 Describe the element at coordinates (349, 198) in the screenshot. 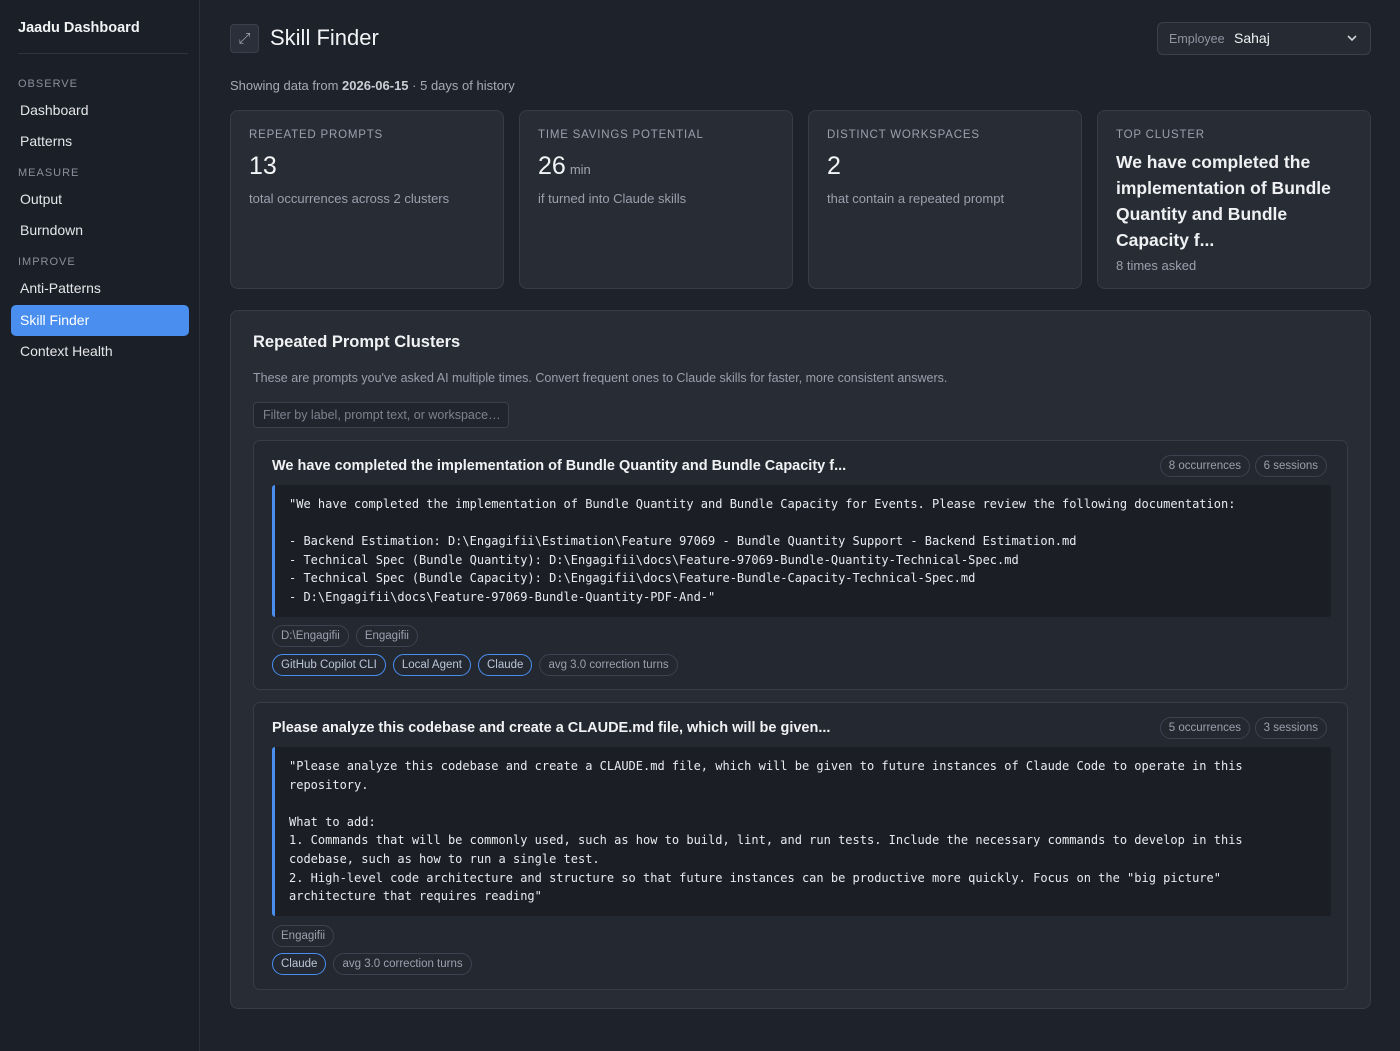

I see `stat-sub: total occurrences across 2 clusters` at that location.